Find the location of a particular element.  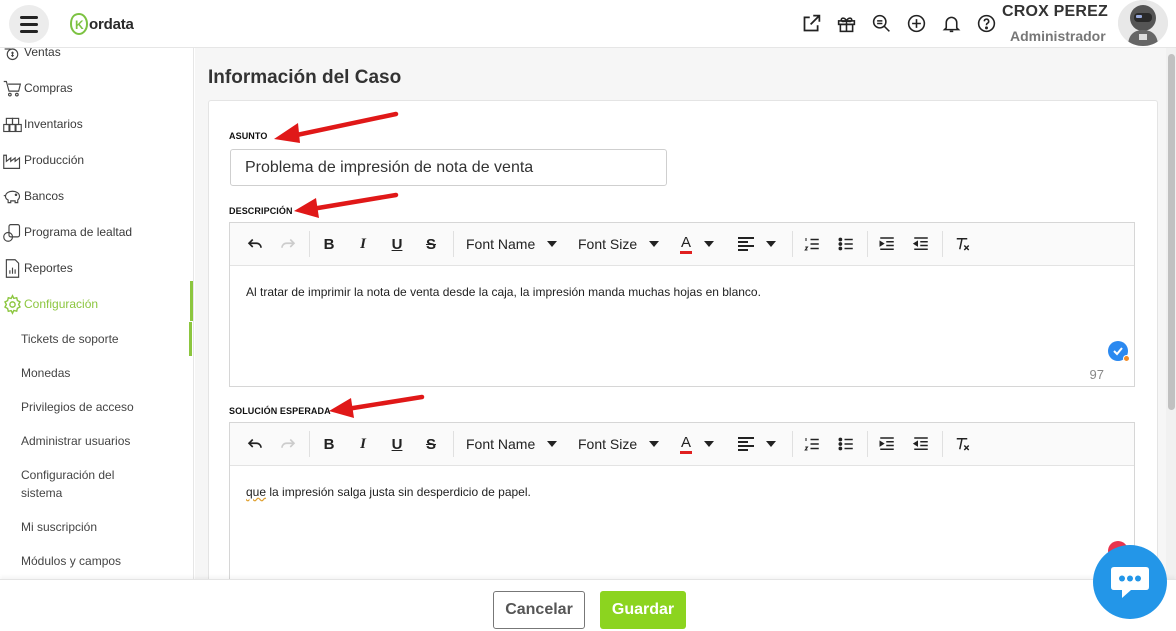

sales-icon is located at coordinates (12, 55).